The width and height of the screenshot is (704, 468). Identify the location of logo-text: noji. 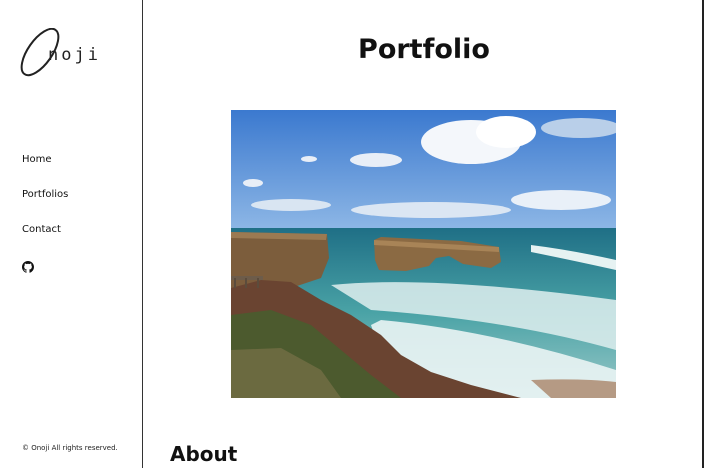
(74, 55).